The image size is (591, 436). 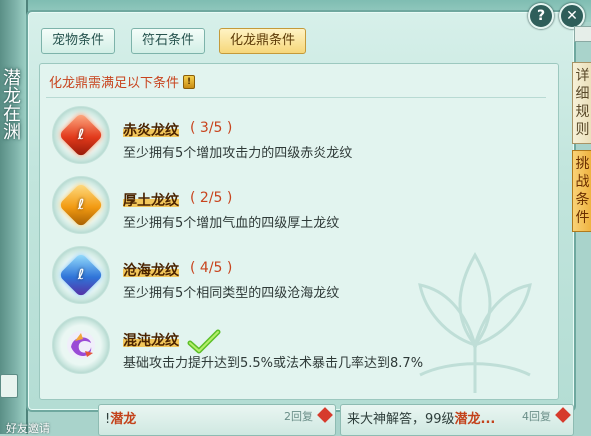 What do you see at coordinates (238, 153) in the screenshot?
I see `condition-description: 至少拥有5个增加攻击力的四级赤炎龙纹` at bounding box center [238, 153].